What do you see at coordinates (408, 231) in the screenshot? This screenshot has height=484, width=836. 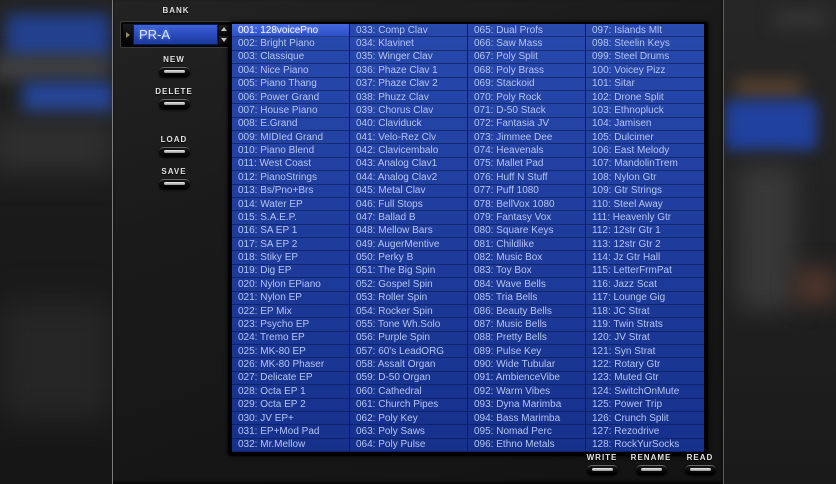 I see `patch-item: 048: Mellow Bars` at bounding box center [408, 231].